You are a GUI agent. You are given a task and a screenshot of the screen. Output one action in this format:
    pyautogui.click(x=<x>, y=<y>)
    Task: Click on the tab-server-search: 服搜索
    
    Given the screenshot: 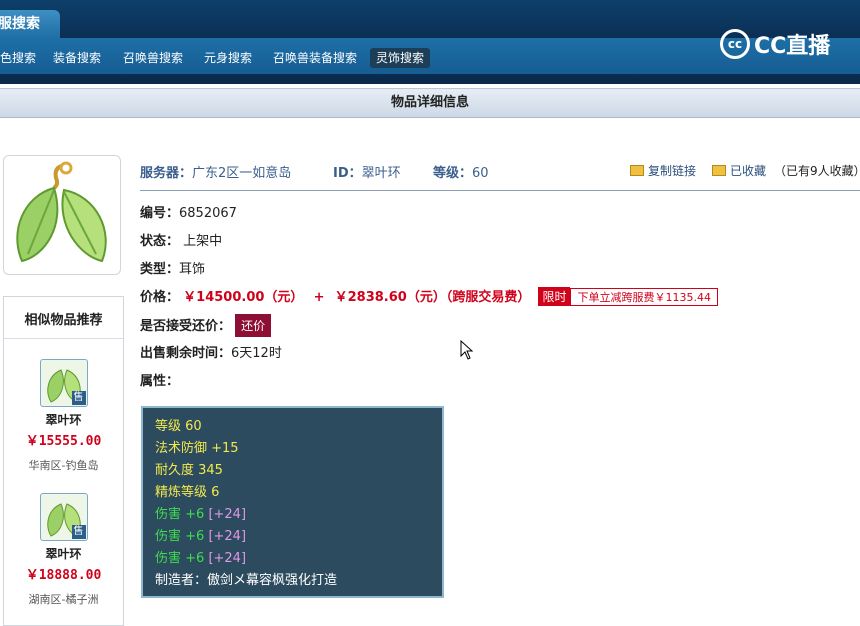 What is the action you would take?
    pyautogui.click(x=30, y=24)
    